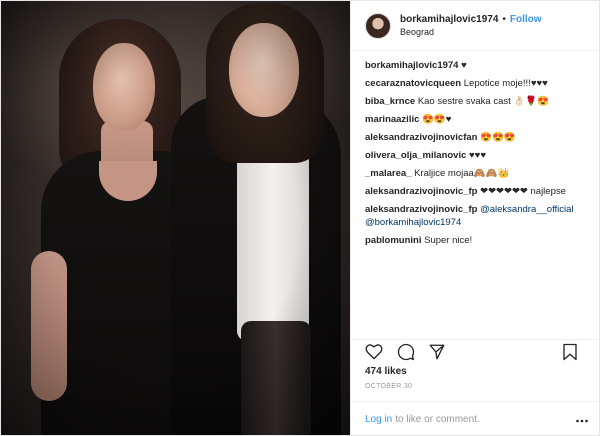 This screenshot has height=436, width=600. What do you see at coordinates (526, 209) in the screenshot?
I see `comment-mention-link: @aleksandra__official` at bounding box center [526, 209].